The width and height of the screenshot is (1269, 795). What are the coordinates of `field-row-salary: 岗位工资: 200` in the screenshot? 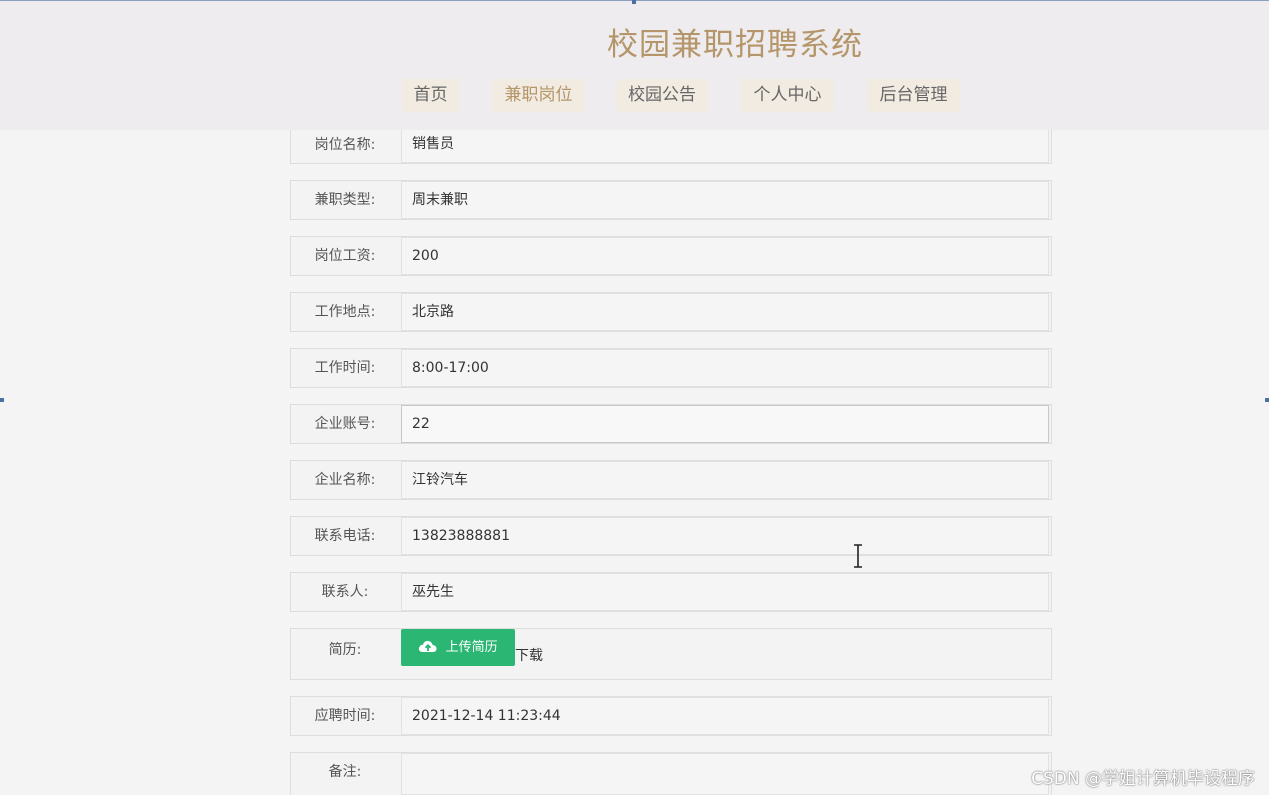 It's located at (671, 256).